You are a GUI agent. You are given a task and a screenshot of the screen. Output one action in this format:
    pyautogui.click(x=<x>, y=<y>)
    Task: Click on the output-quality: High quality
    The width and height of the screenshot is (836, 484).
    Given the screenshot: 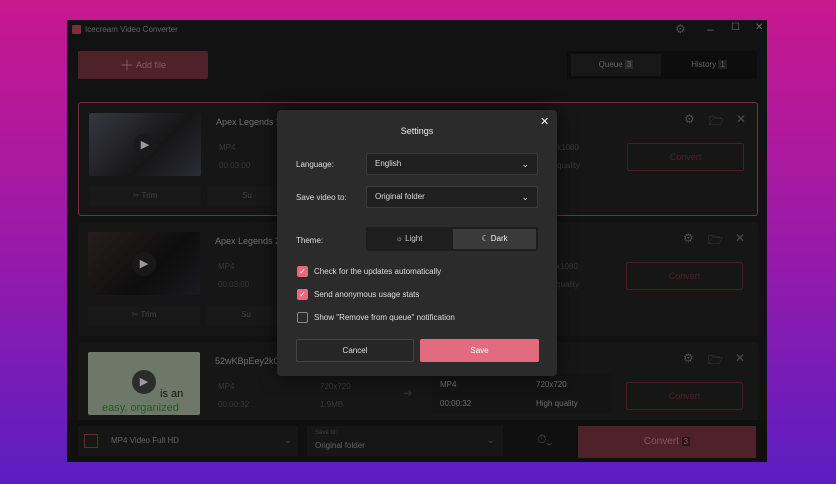 What is the action you would take?
    pyautogui.click(x=557, y=403)
    